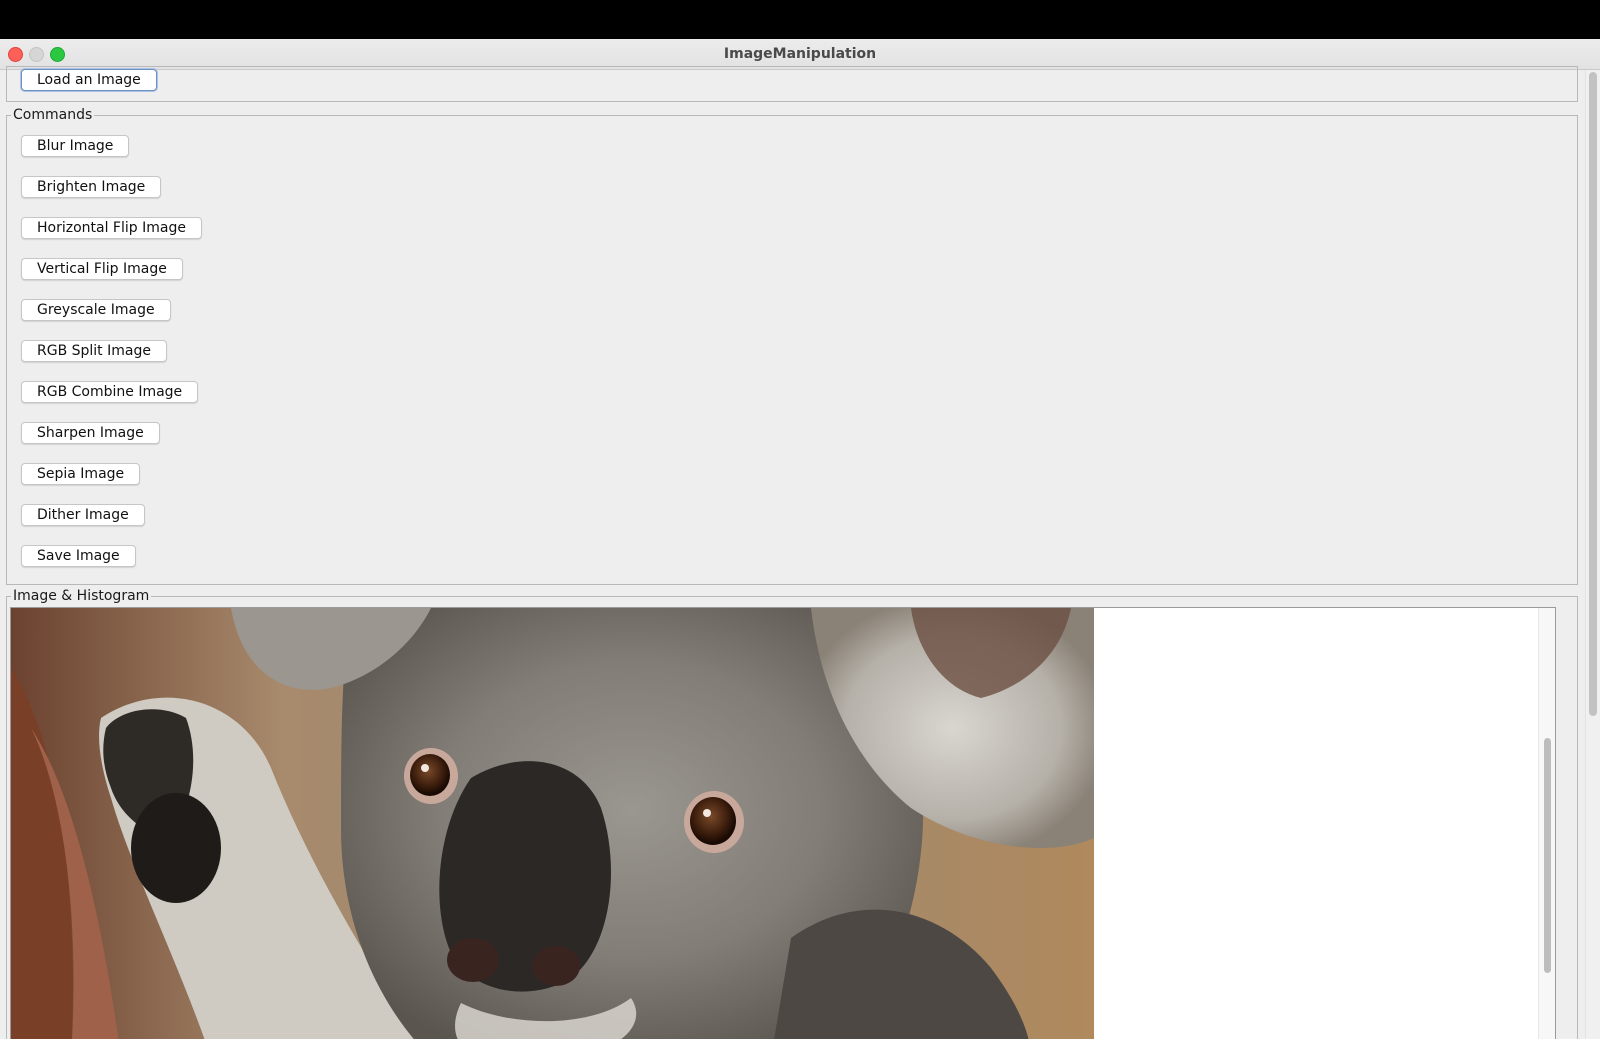 The width and height of the screenshot is (1600, 1039). What do you see at coordinates (1593, 394) in the screenshot?
I see `window-scrollbar-thumb` at bounding box center [1593, 394].